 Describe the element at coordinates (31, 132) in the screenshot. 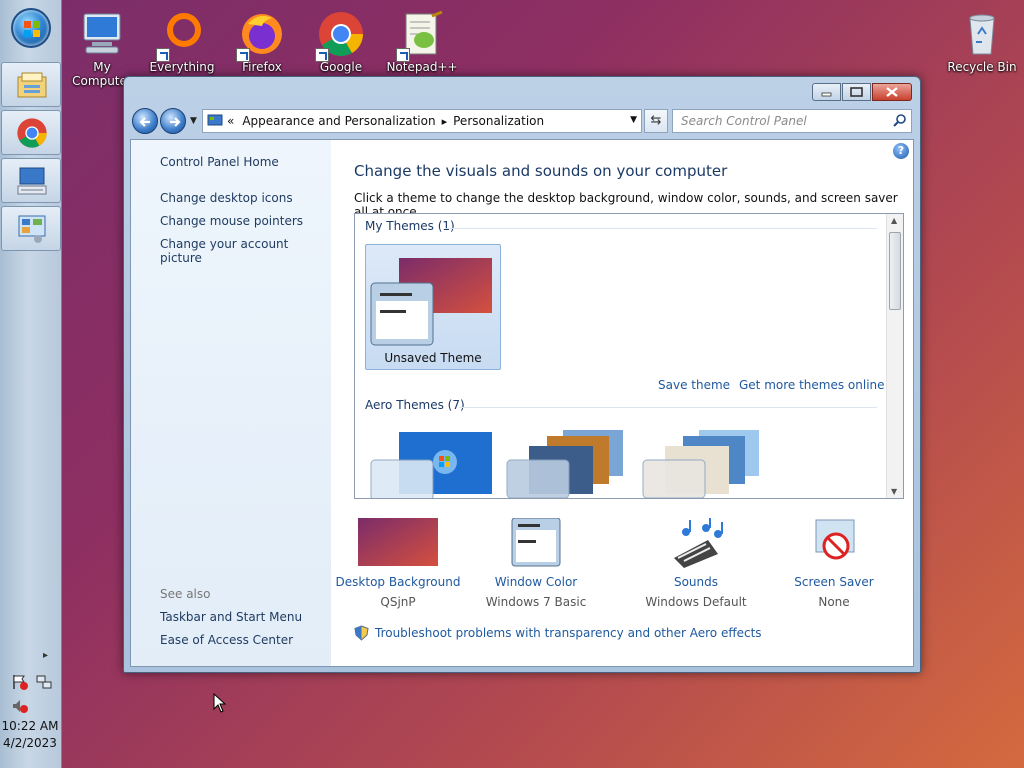

I see `taskbar-chrome-button` at that location.